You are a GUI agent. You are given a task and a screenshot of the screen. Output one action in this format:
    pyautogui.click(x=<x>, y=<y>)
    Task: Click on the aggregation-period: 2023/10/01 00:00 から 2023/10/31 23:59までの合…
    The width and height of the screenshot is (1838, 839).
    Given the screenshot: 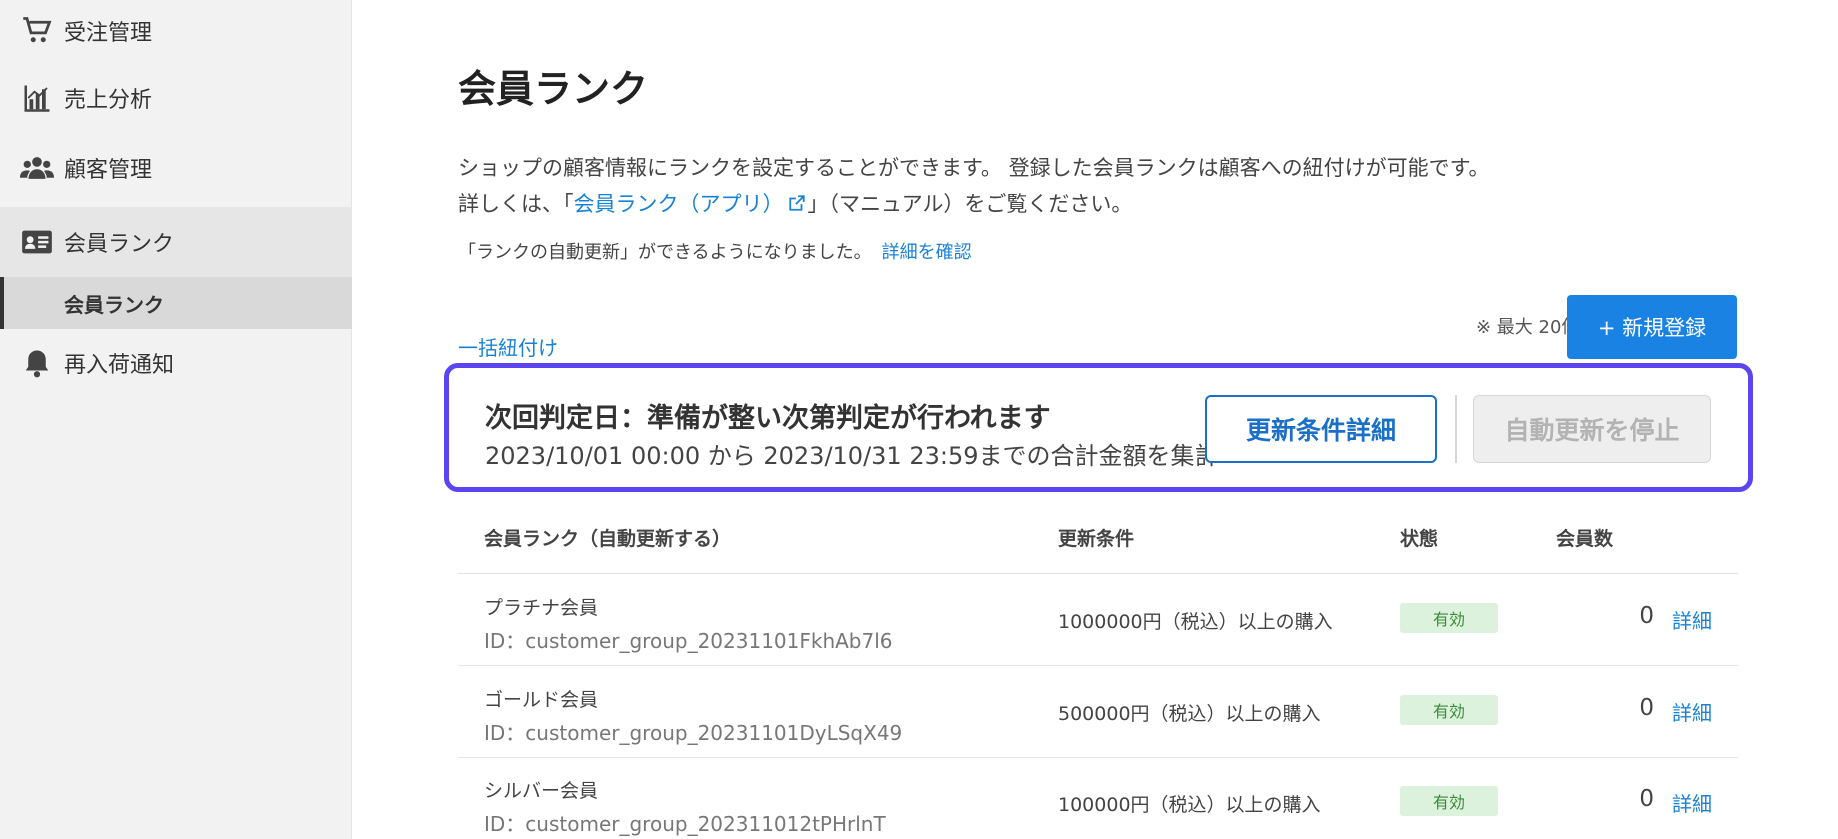 What is the action you would take?
    pyautogui.click(x=852, y=456)
    